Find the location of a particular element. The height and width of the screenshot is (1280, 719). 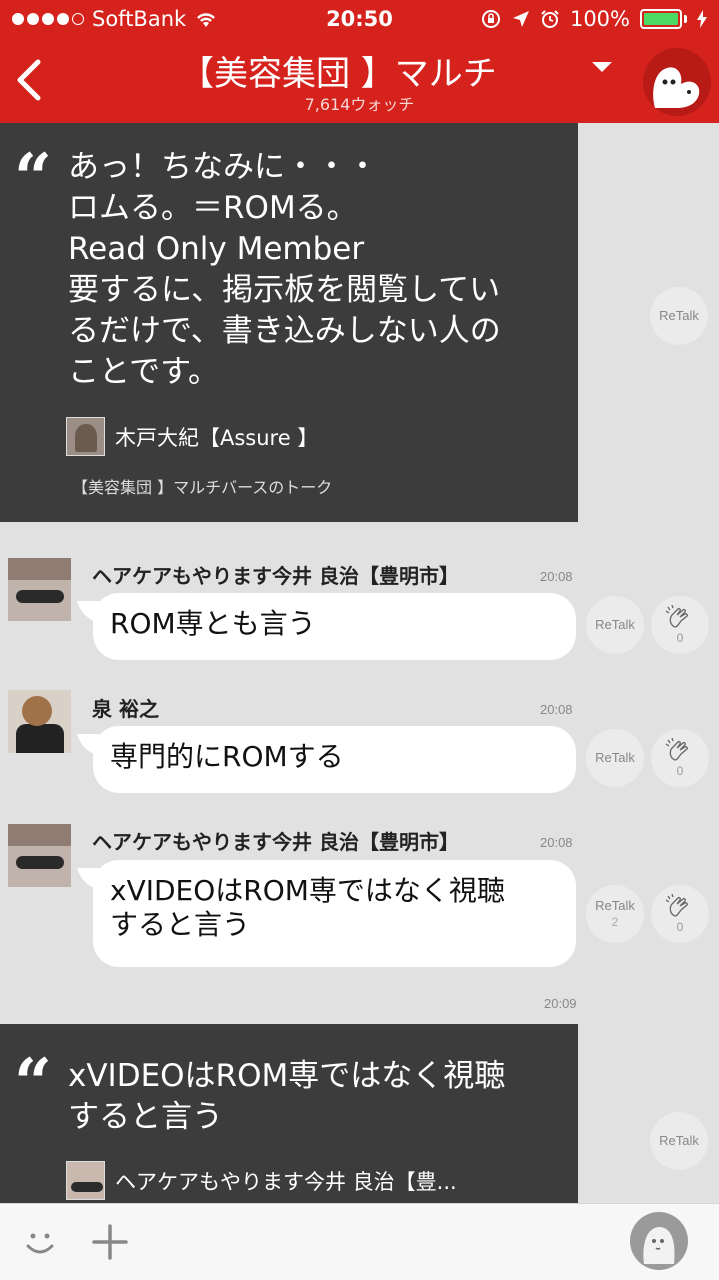

battery-icon is located at coordinates (661, 19).